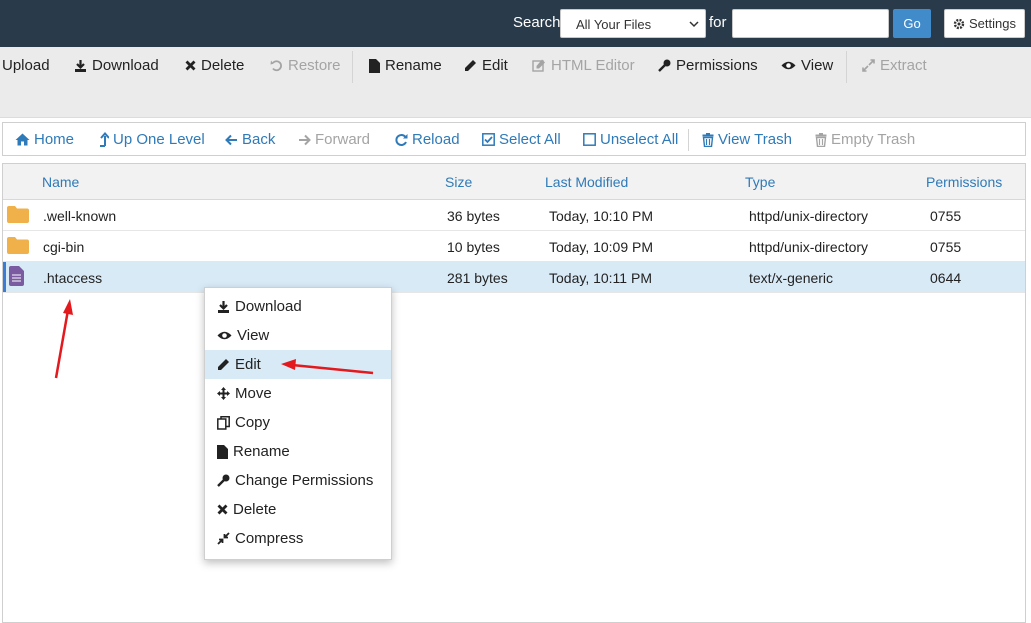 Image resolution: width=1031 pixels, height=623 pixels. Describe the element at coordinates (223, 422) in the screenshot. I see `copy-icon` at that location.